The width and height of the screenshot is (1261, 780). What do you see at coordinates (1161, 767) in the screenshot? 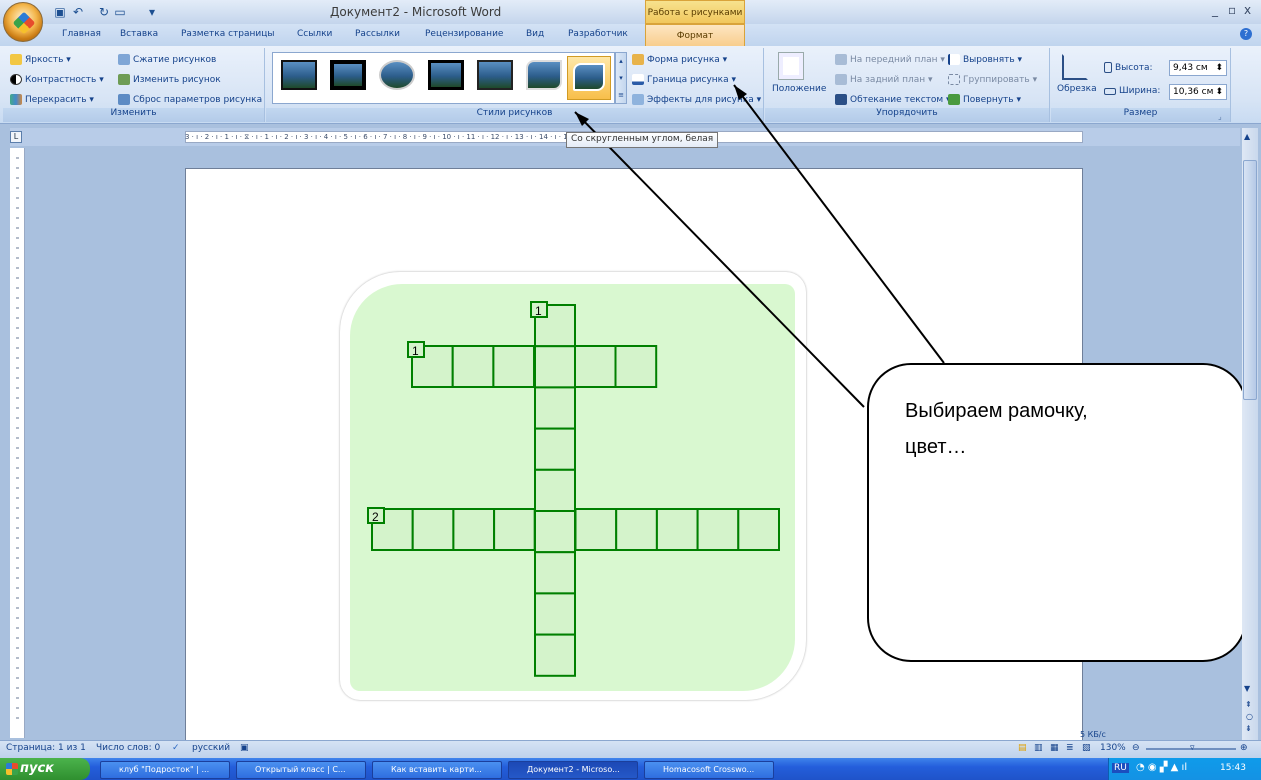
I see `tray-icons: ◔ ◉ ▞ ▲ ıl` at bounding box center [1161, 767].